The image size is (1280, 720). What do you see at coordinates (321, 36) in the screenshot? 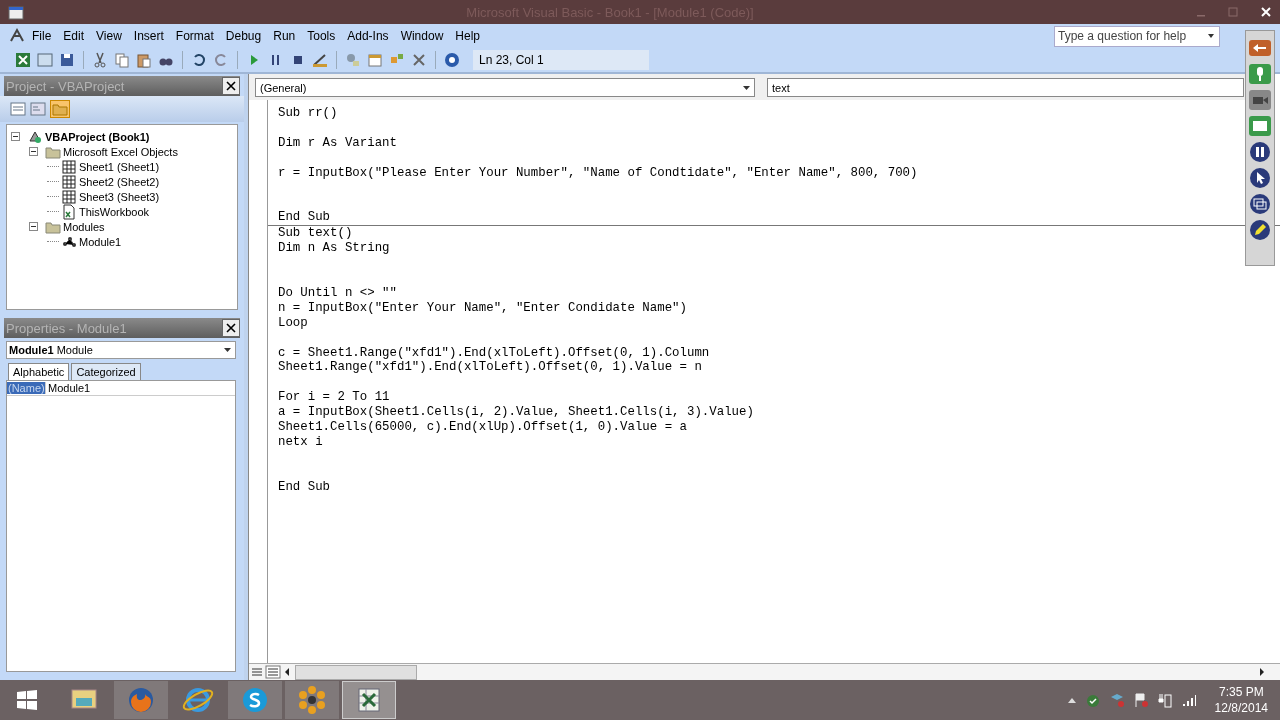
I see `menu-item: Tools` at bounding box center [321, 36].